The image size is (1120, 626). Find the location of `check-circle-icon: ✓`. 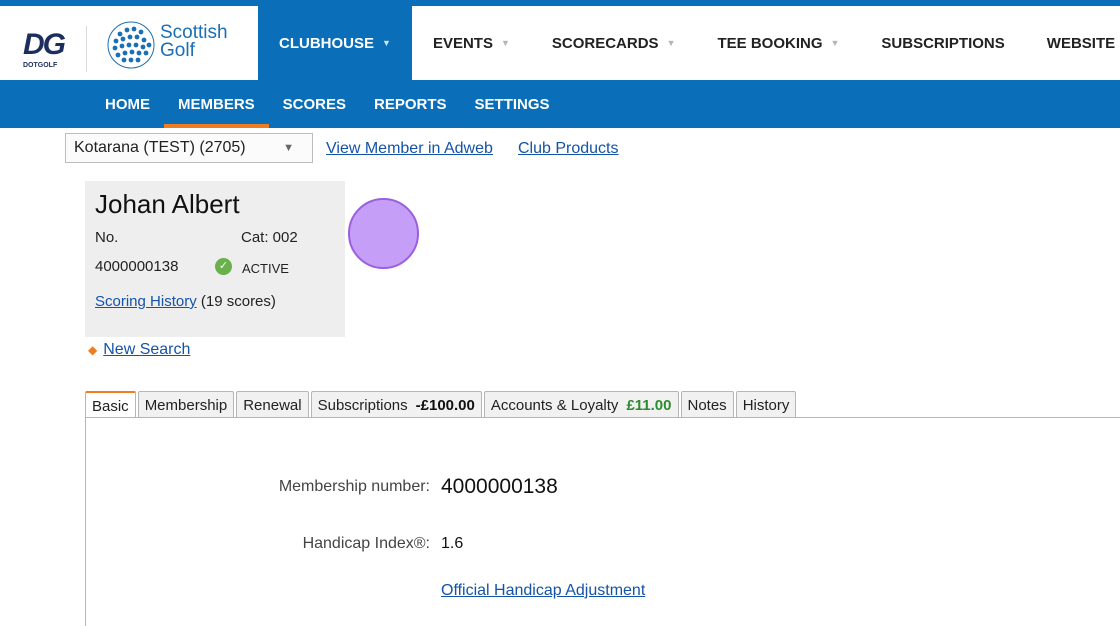

check-circle-icon: ✓ is located at coordinates (223, 266).